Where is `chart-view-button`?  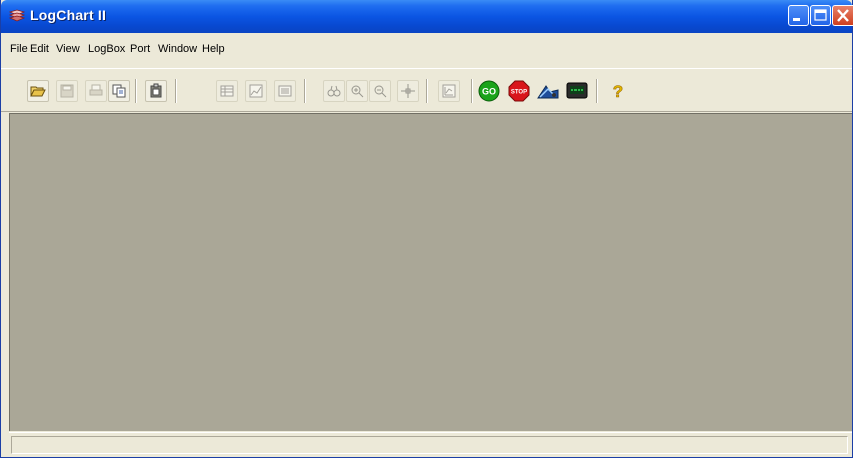
chart-view-button is located at coordinates (256, 91).